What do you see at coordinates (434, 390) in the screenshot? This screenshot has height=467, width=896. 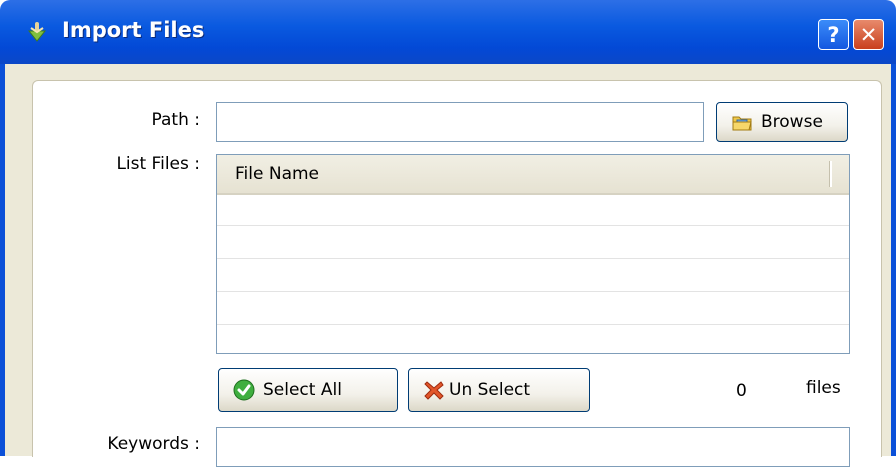 I see `x-icon` at bounding box center [434, 390].